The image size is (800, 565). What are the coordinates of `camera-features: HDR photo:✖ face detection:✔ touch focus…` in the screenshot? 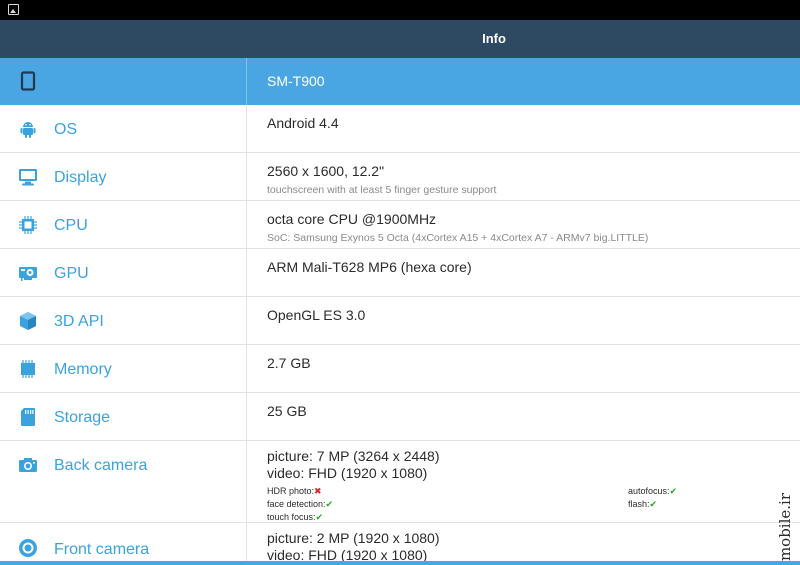 It's located at (528, 504).